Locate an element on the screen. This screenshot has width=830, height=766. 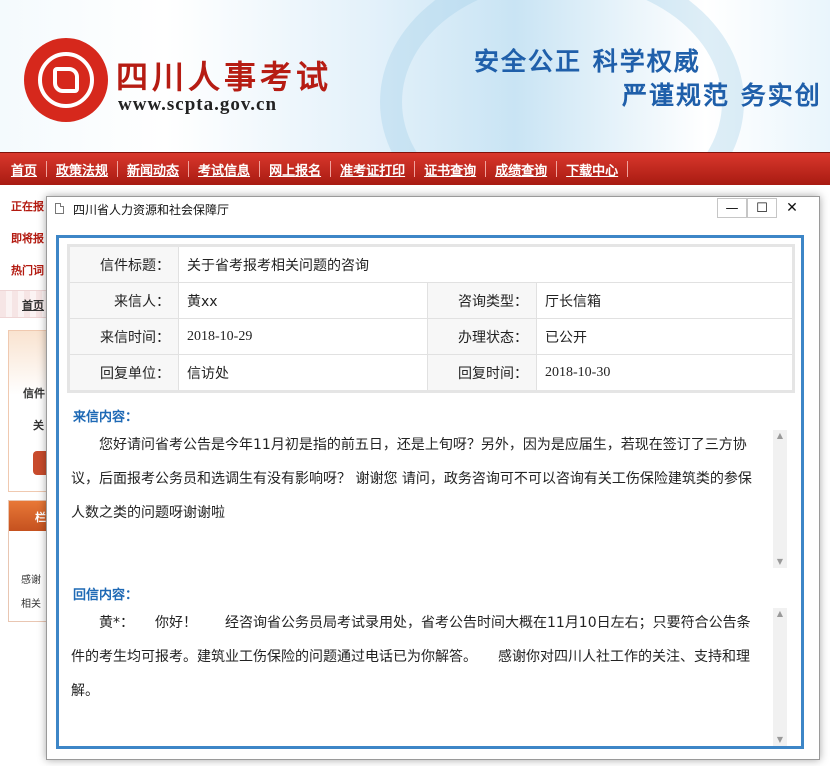
bg-label-registering: 正在报 is located at coordinates (27, 206).